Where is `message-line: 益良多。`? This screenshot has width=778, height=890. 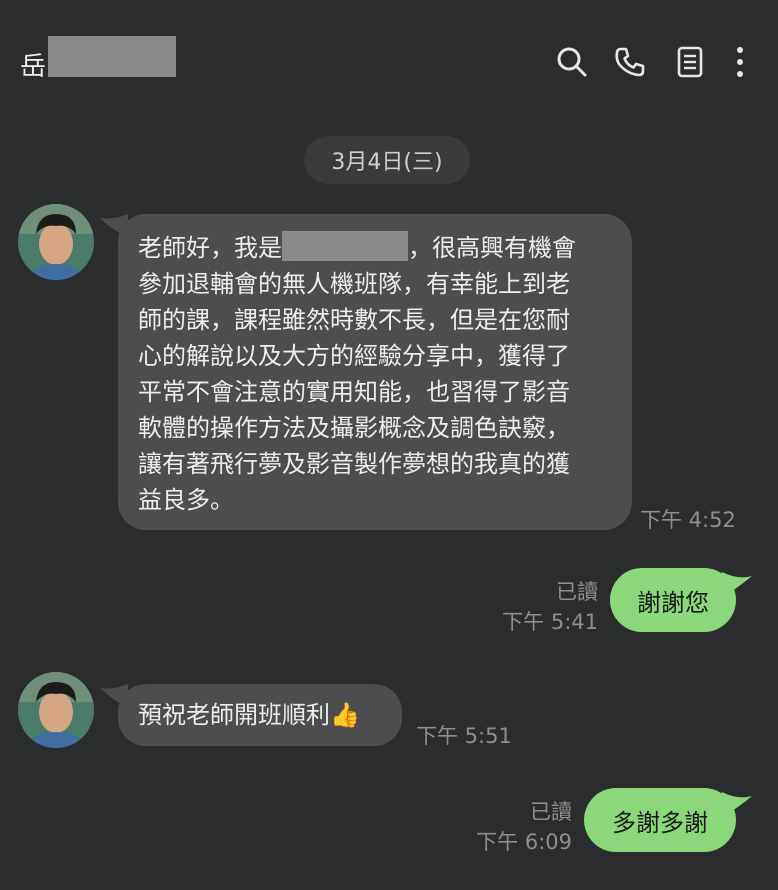
message-line: 益良多。 is located at coordinates (186, 500).